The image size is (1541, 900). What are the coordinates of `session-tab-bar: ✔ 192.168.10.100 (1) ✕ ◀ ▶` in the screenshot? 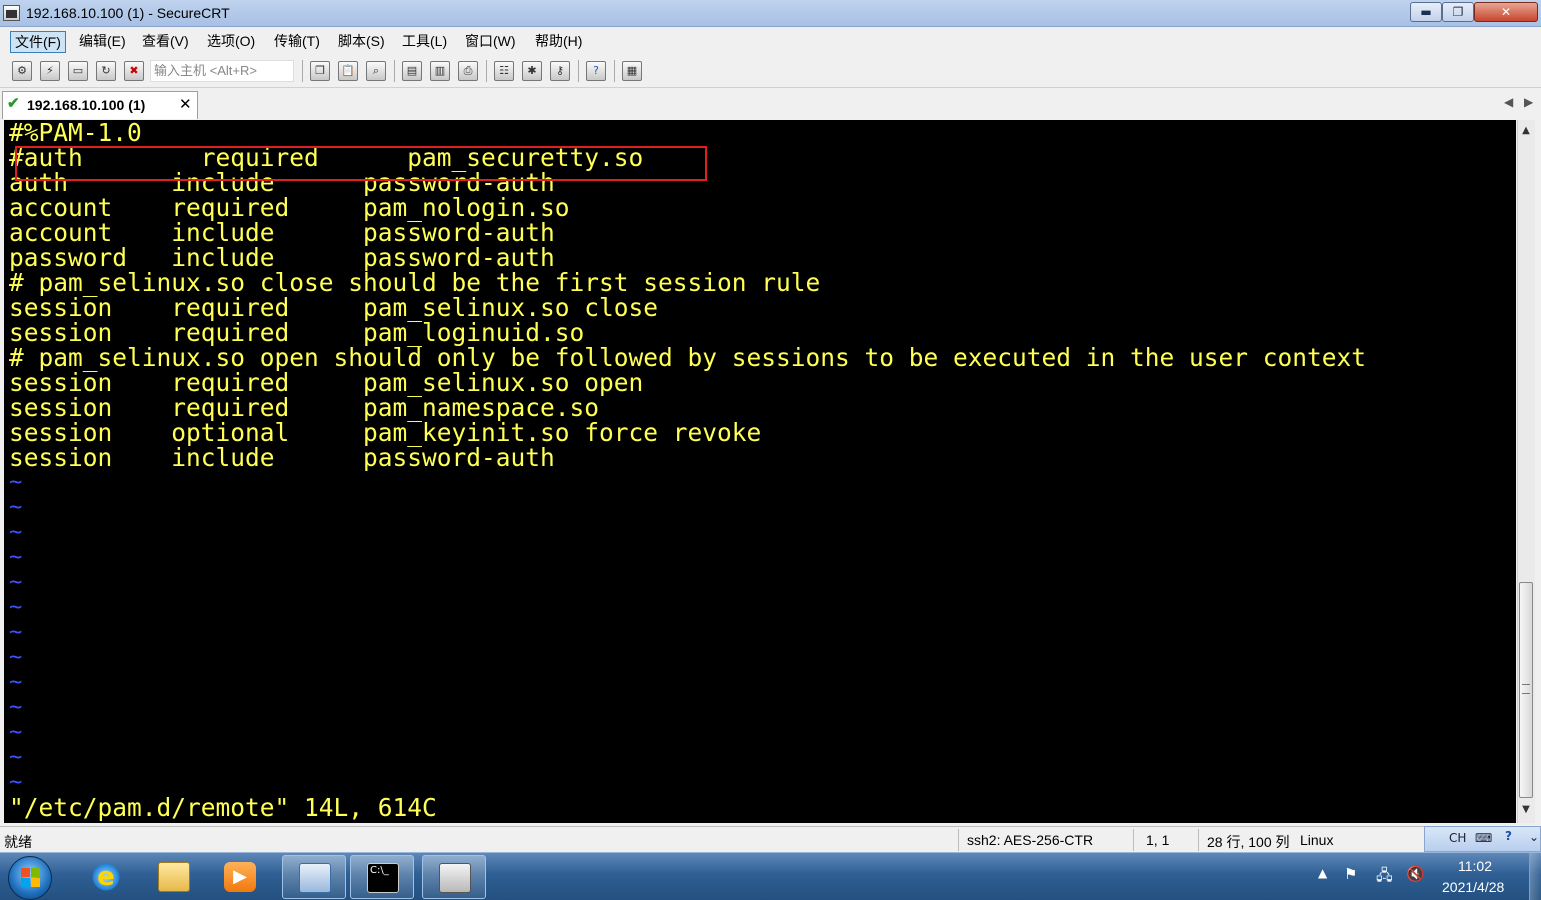 It's located at (770, 104).